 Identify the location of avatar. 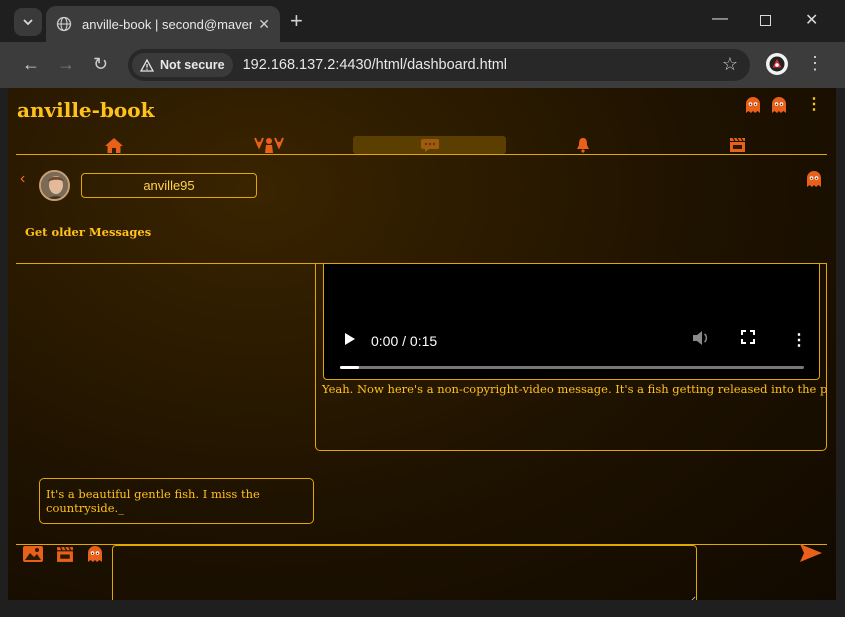
(54, 185).